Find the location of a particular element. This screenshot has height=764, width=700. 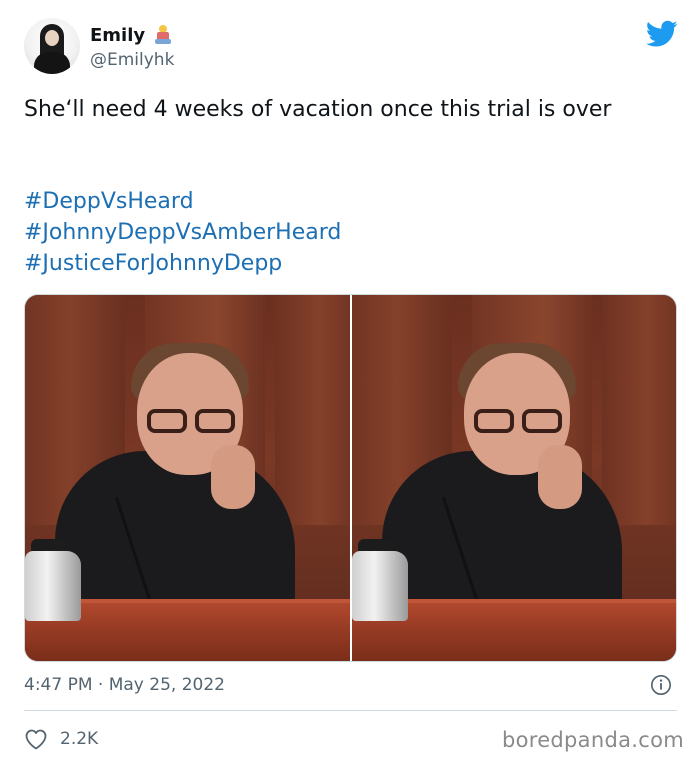

watermark: boredpanda.com is located at coordinates (592, 740).